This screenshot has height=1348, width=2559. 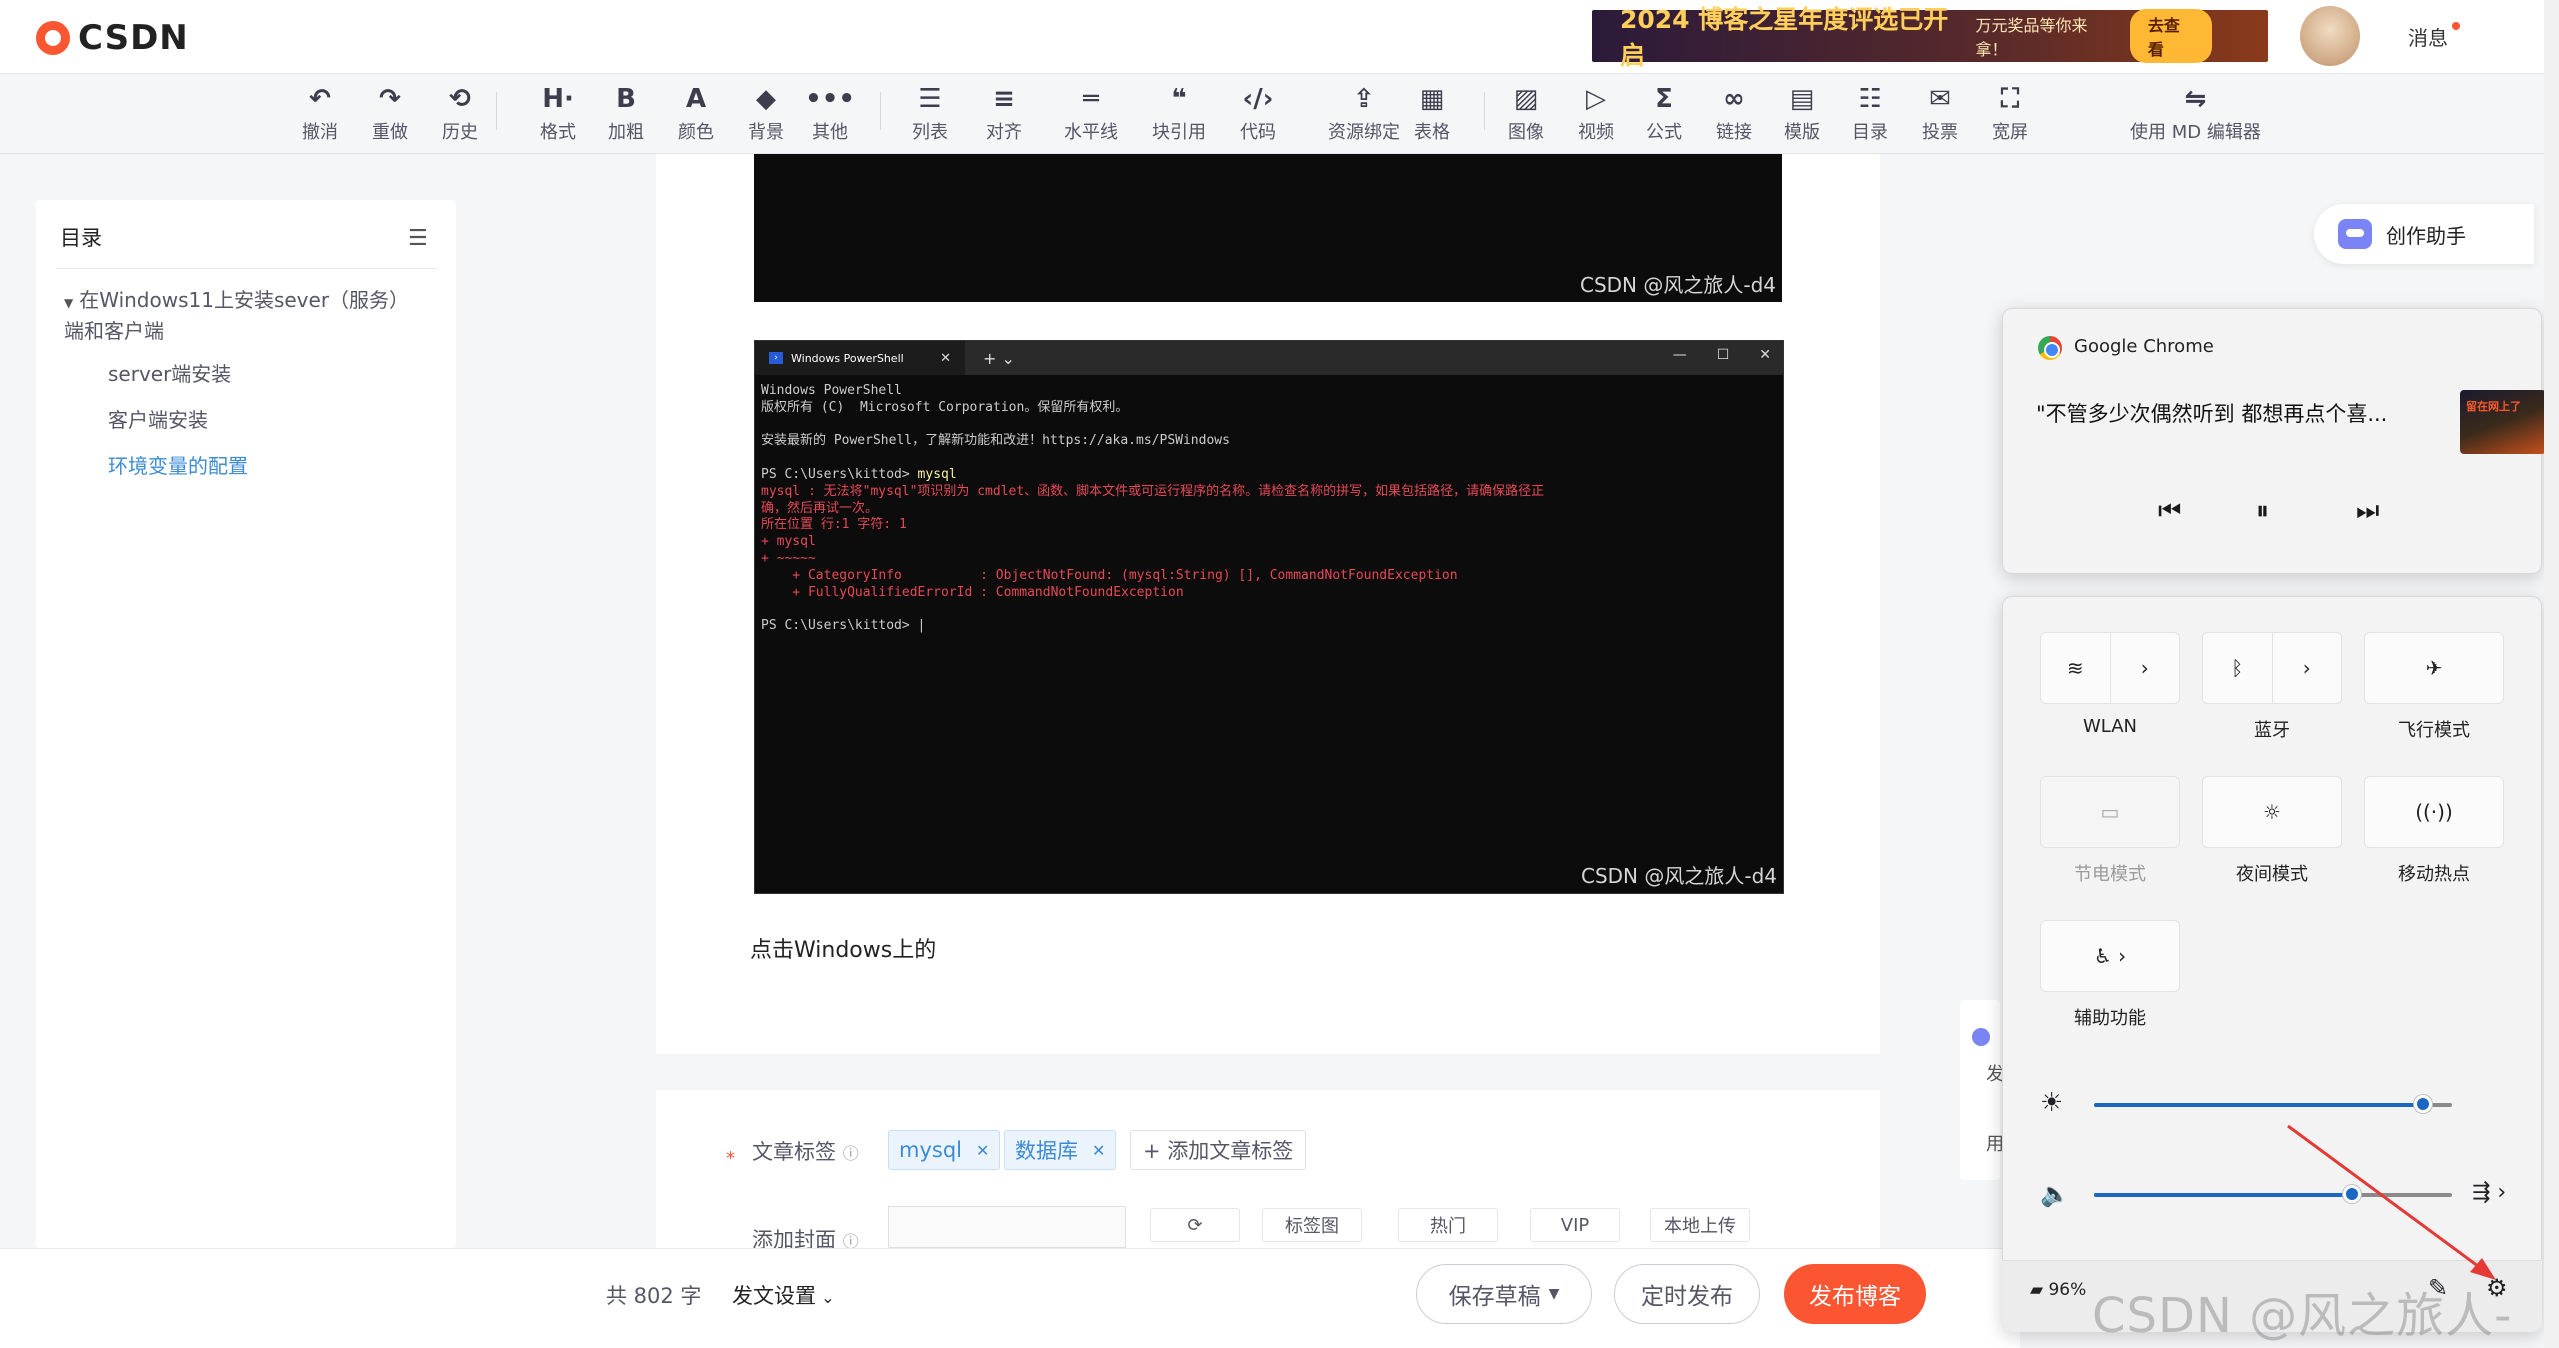 I want to click on add-tag-button: + 添加文章标签, so click(x=1218, y=1150).